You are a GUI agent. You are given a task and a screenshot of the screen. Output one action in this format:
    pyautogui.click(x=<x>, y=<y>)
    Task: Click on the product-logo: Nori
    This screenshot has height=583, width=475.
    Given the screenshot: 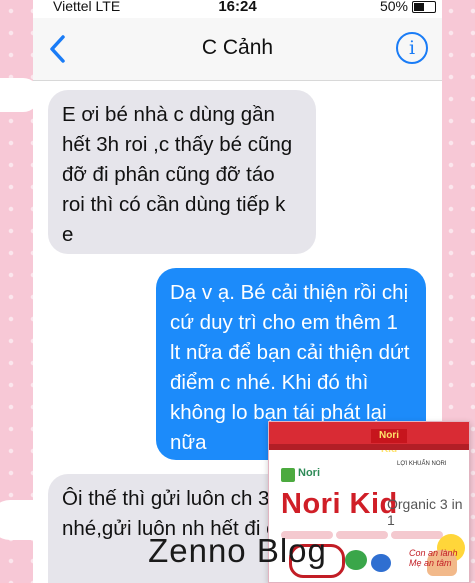 What is the action you would take?
    pyautogui.click(x=301, y=475)
    